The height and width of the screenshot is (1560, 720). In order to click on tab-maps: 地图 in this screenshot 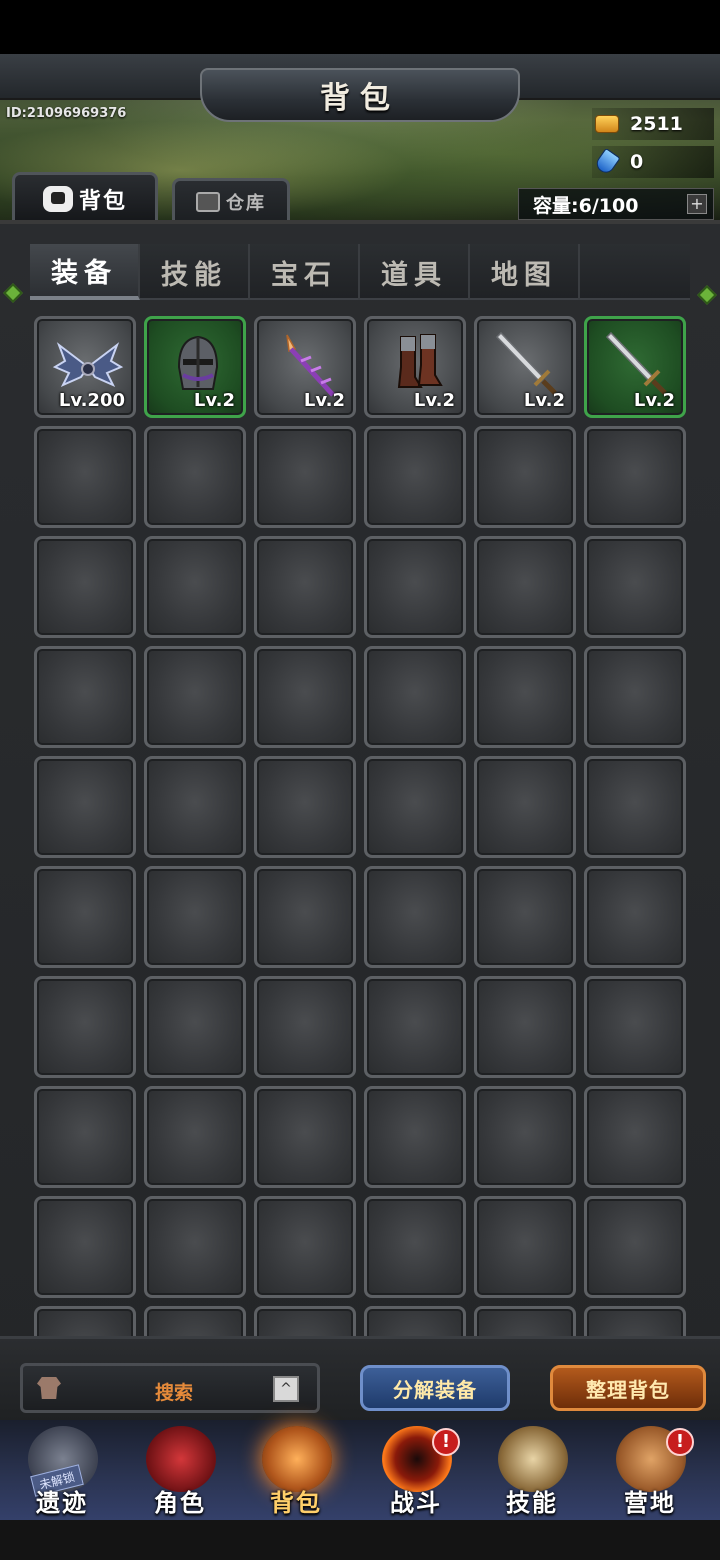, I will do `click(525, 272)`.